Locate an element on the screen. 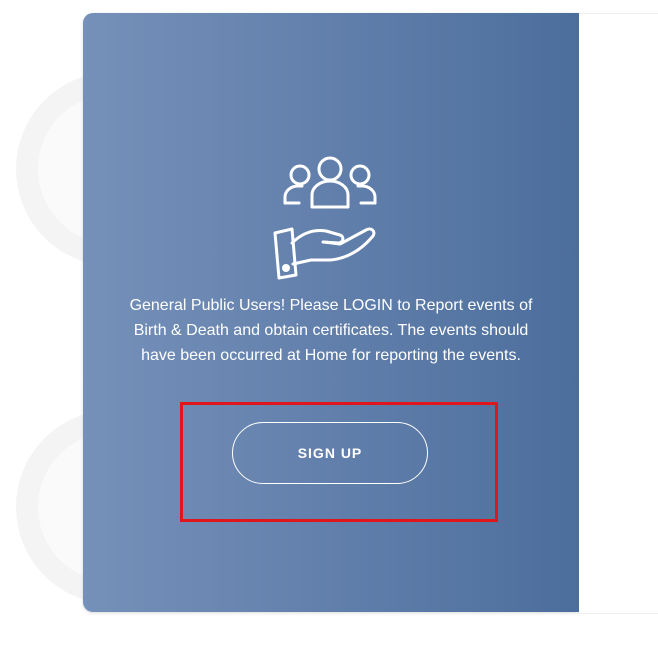  people-in-hand-icon is located at coordinates (330, 216).